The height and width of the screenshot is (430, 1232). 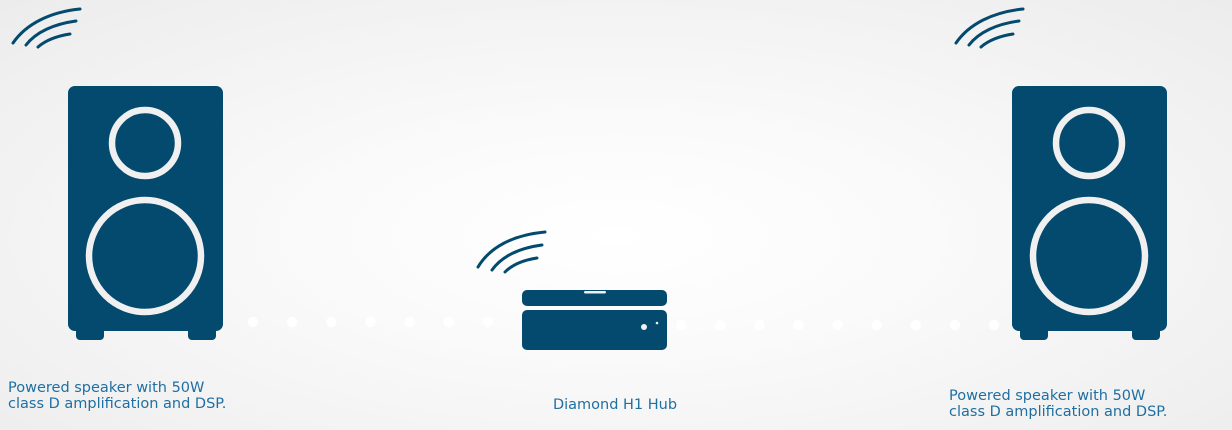 I want to click on right-connection-dots, so click(x=837, y=325).